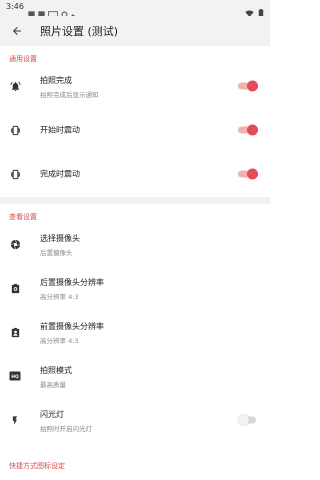 This screenshot has width=320, height=480. What do you see at coordinates (52, 414) in the screenshot?
I see `setting-title: 闪光灯` at bounding box center [52, 414].